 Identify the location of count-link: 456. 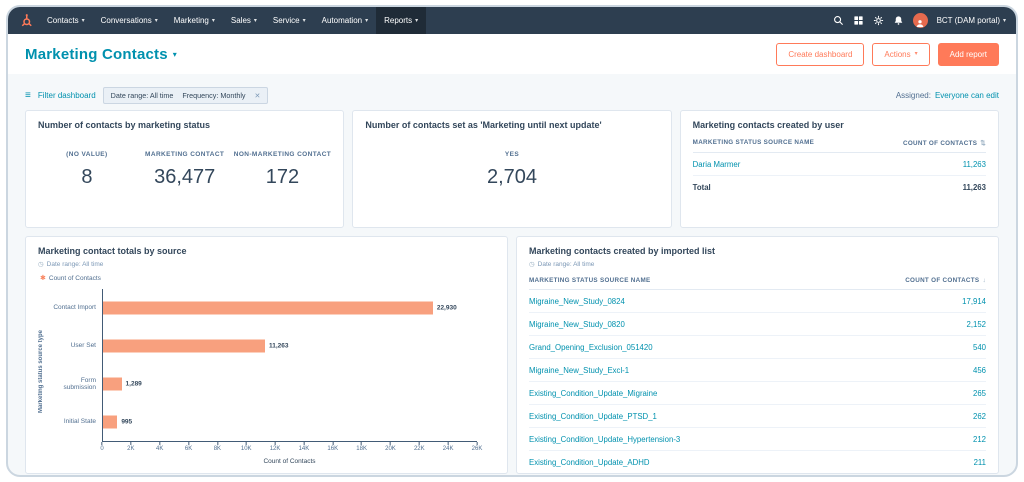
(979, 370).